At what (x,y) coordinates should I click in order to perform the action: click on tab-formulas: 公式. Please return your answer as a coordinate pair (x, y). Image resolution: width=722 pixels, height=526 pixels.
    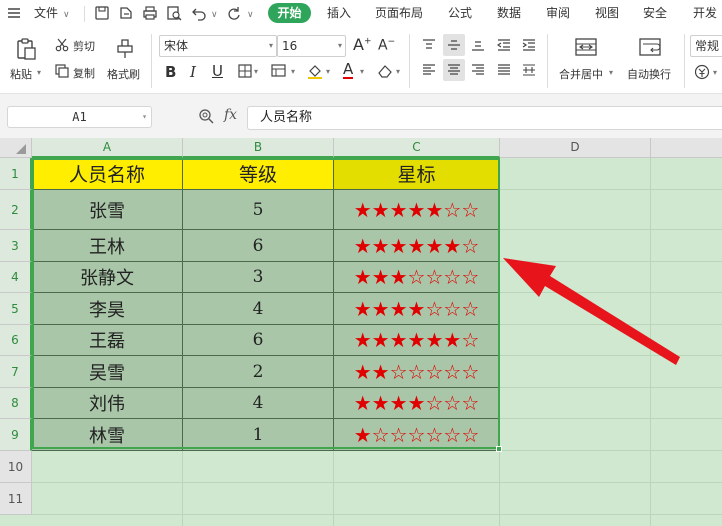
    Looking at the image, I should click on (460, 13).